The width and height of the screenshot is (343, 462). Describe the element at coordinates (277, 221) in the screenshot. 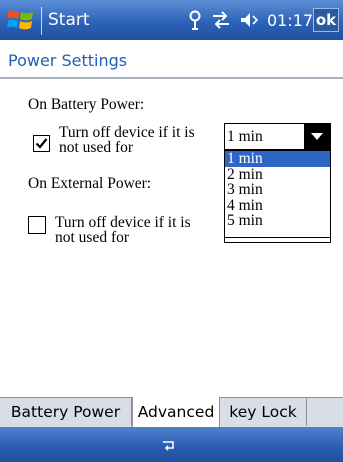

I see `dropdown-option: 5 min` at that location.